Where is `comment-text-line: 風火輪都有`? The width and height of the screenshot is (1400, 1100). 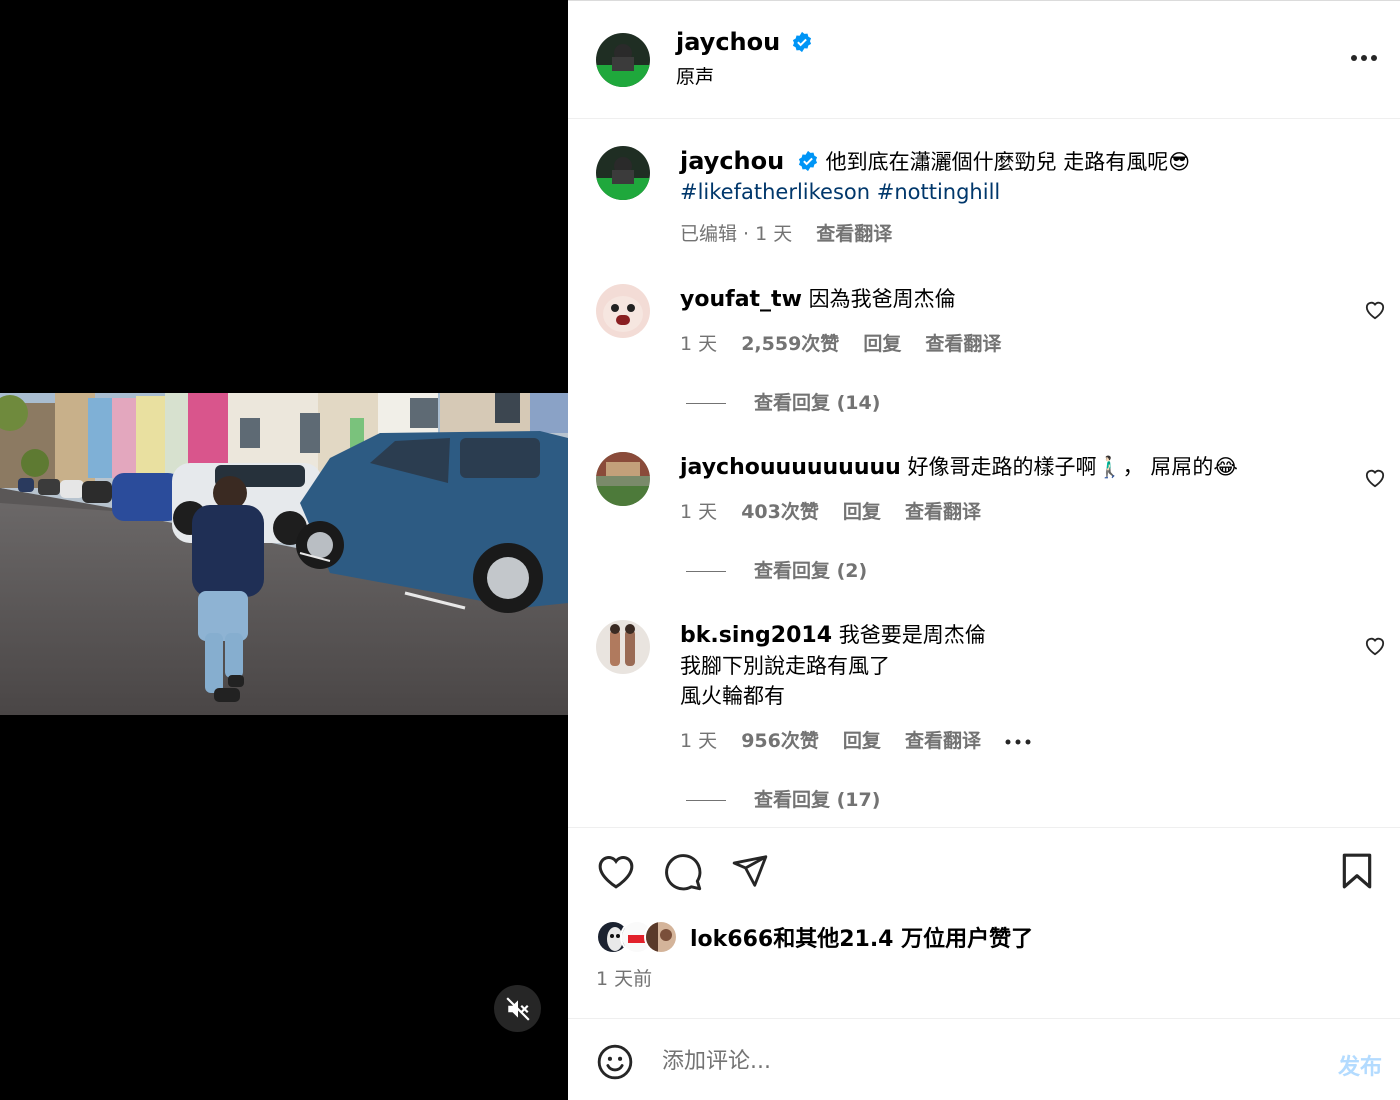 comment-text-line: 風火輪都有 is located at coordinates (732, 696).